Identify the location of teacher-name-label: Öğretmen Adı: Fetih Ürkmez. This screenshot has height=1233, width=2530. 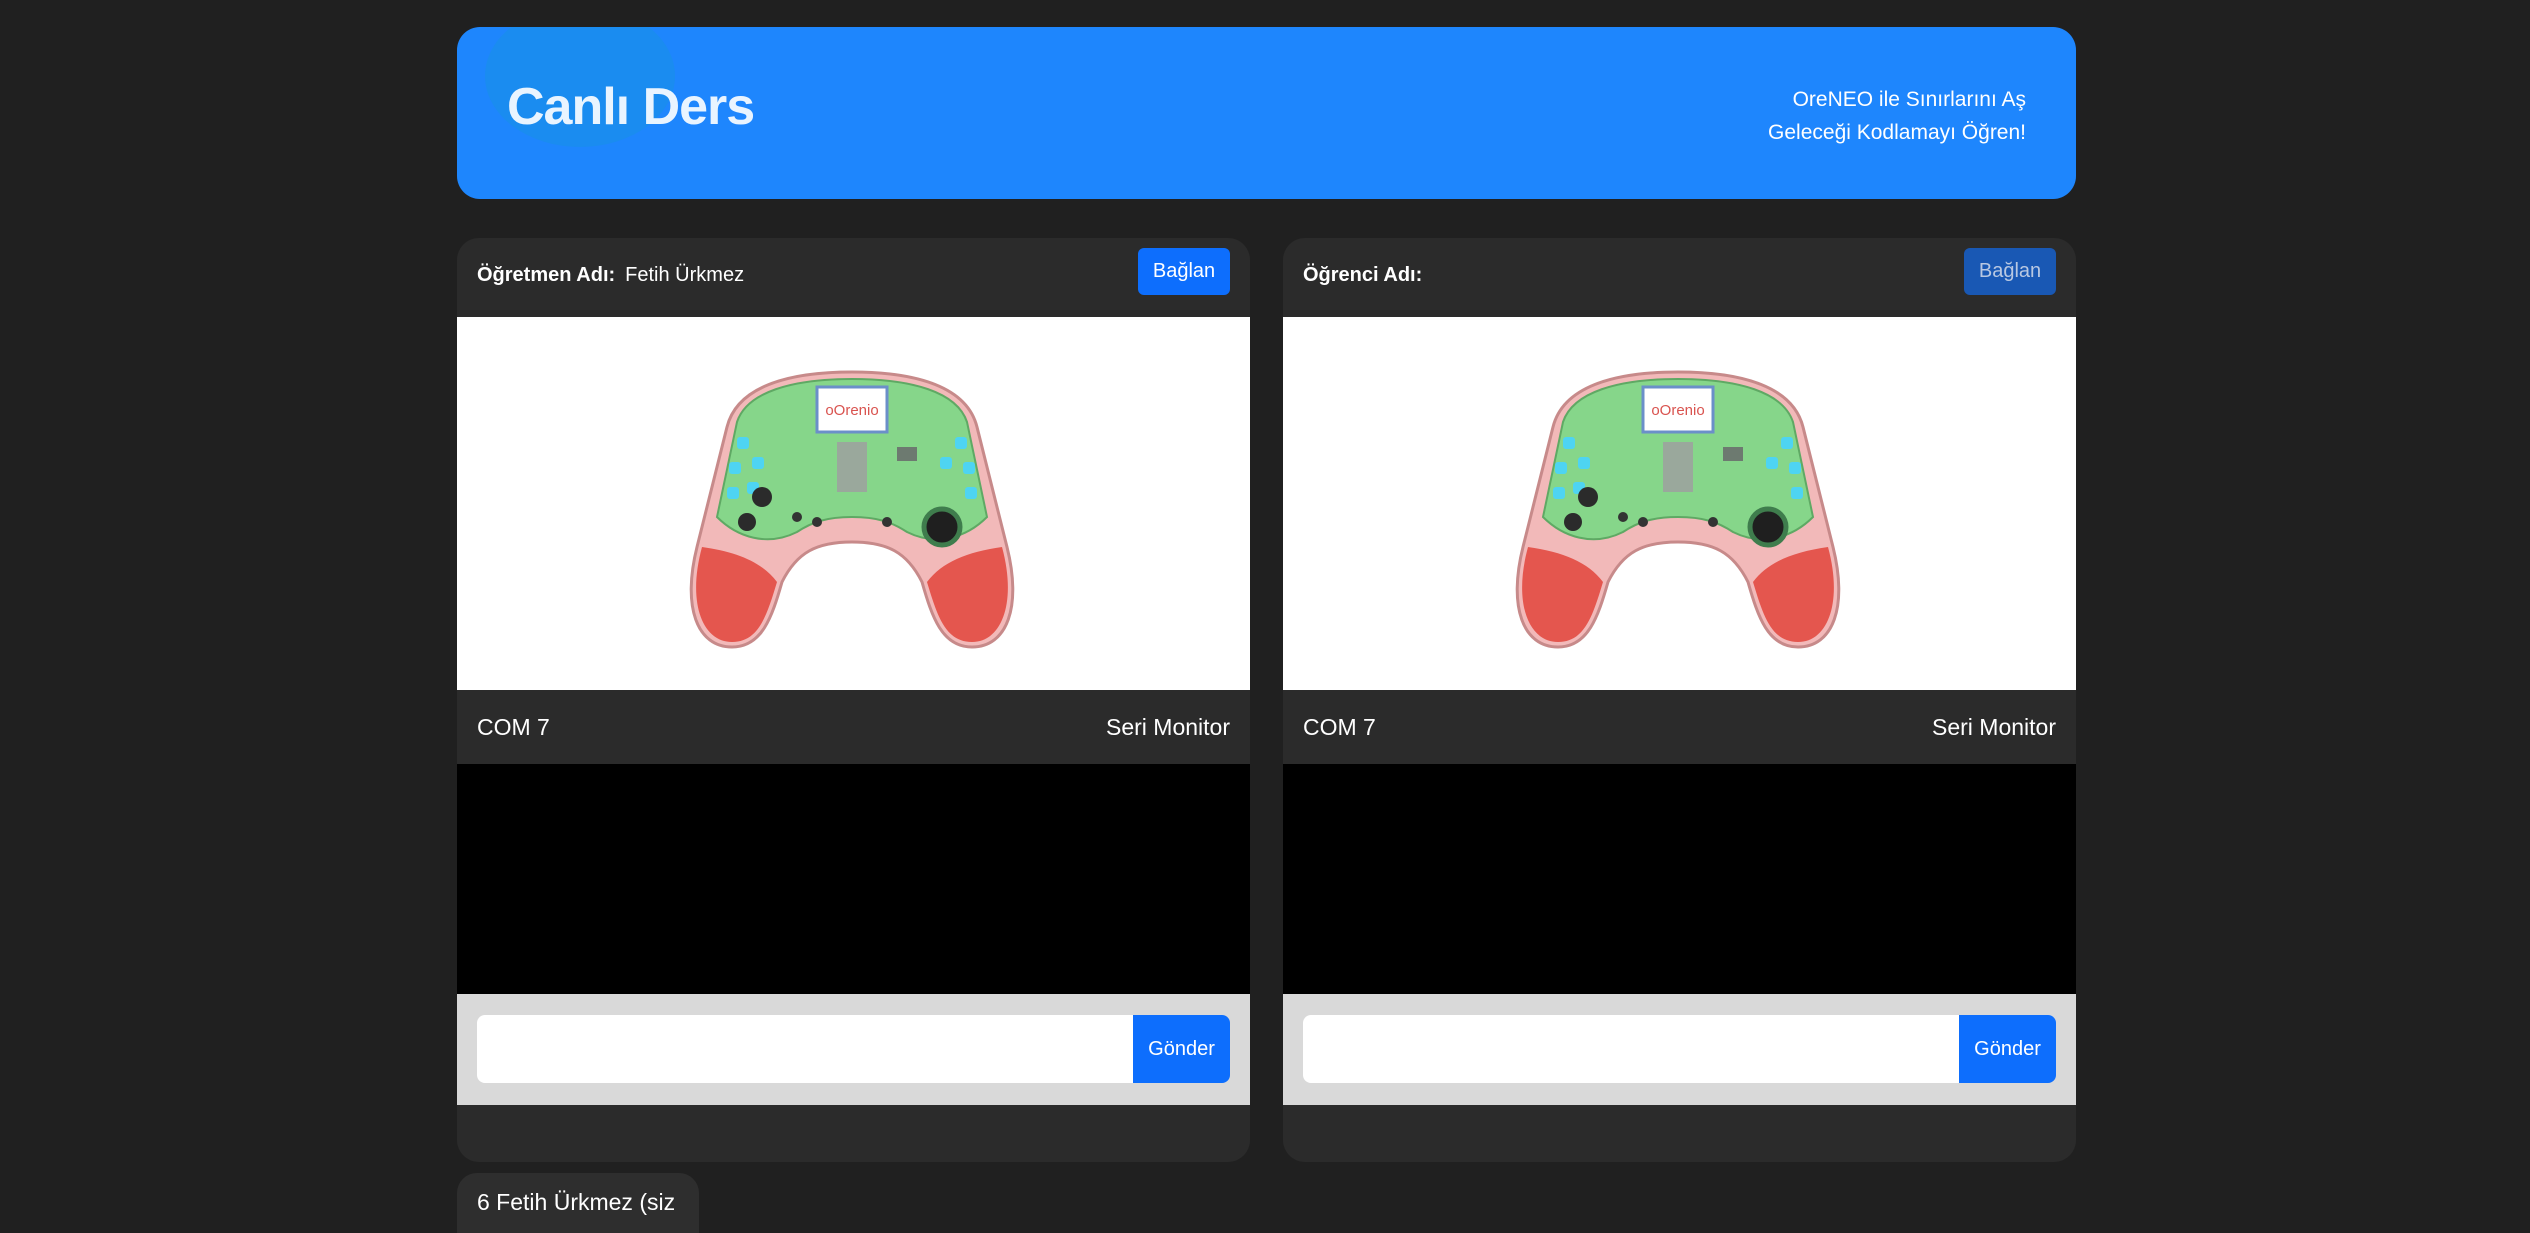
(610, 275).